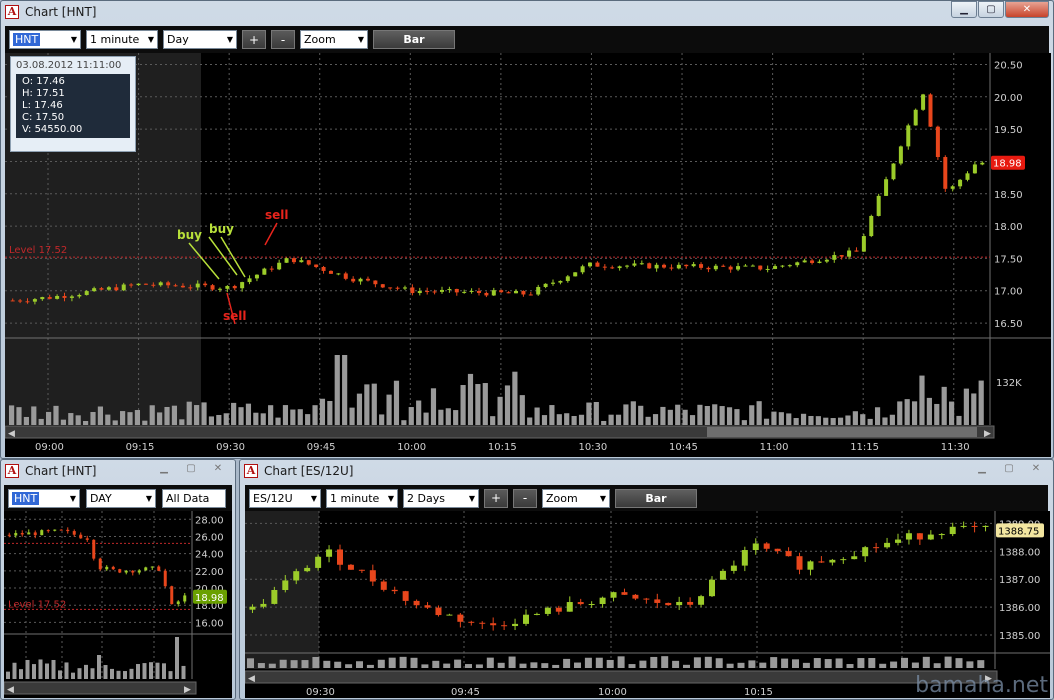  Describe the element at coordinates (121, 498) in the screenshot. I see `interval-dropdown: DAY ▼` at that location.